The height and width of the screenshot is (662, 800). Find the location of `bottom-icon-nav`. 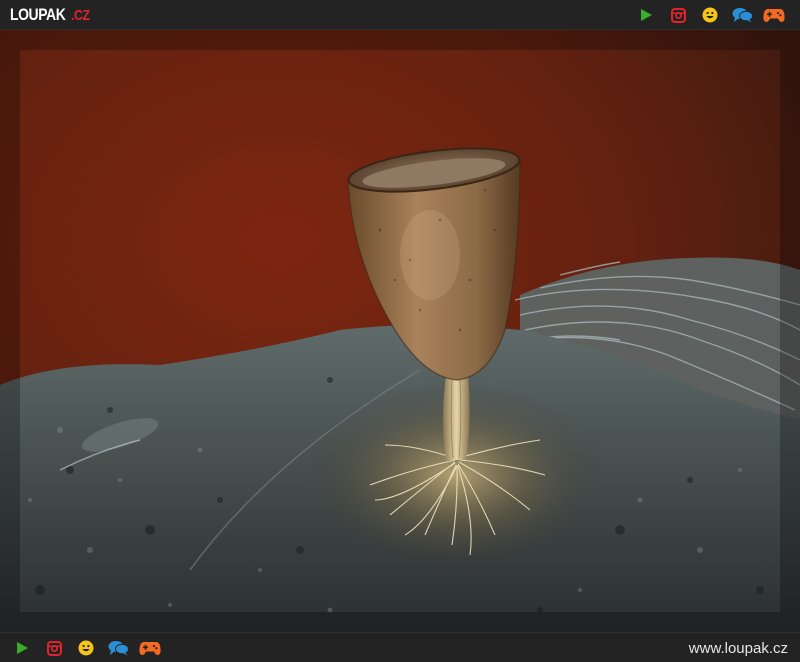

bottom-icon-nav is located at coordinates (86, 647).